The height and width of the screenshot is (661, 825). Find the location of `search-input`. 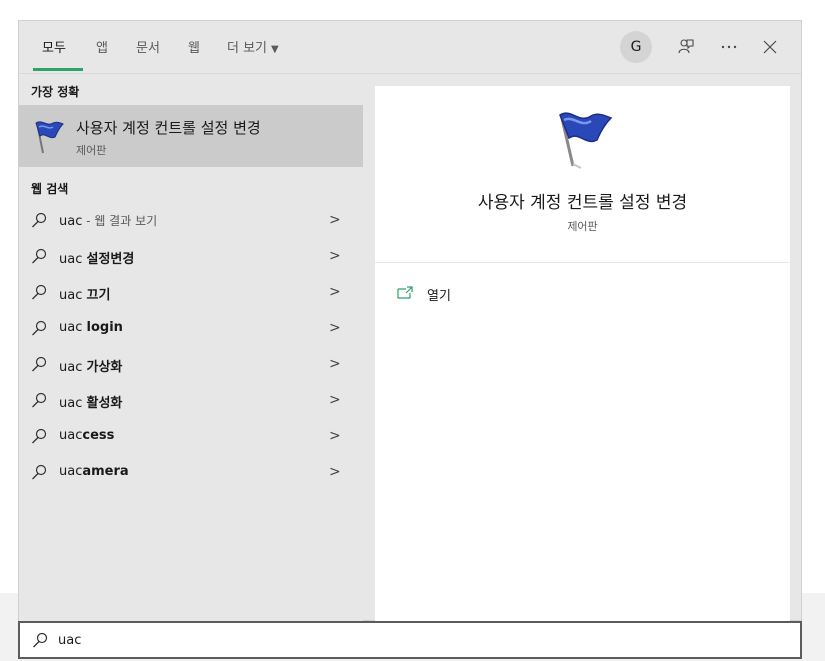

search-input is located at coordinates (408, 640).